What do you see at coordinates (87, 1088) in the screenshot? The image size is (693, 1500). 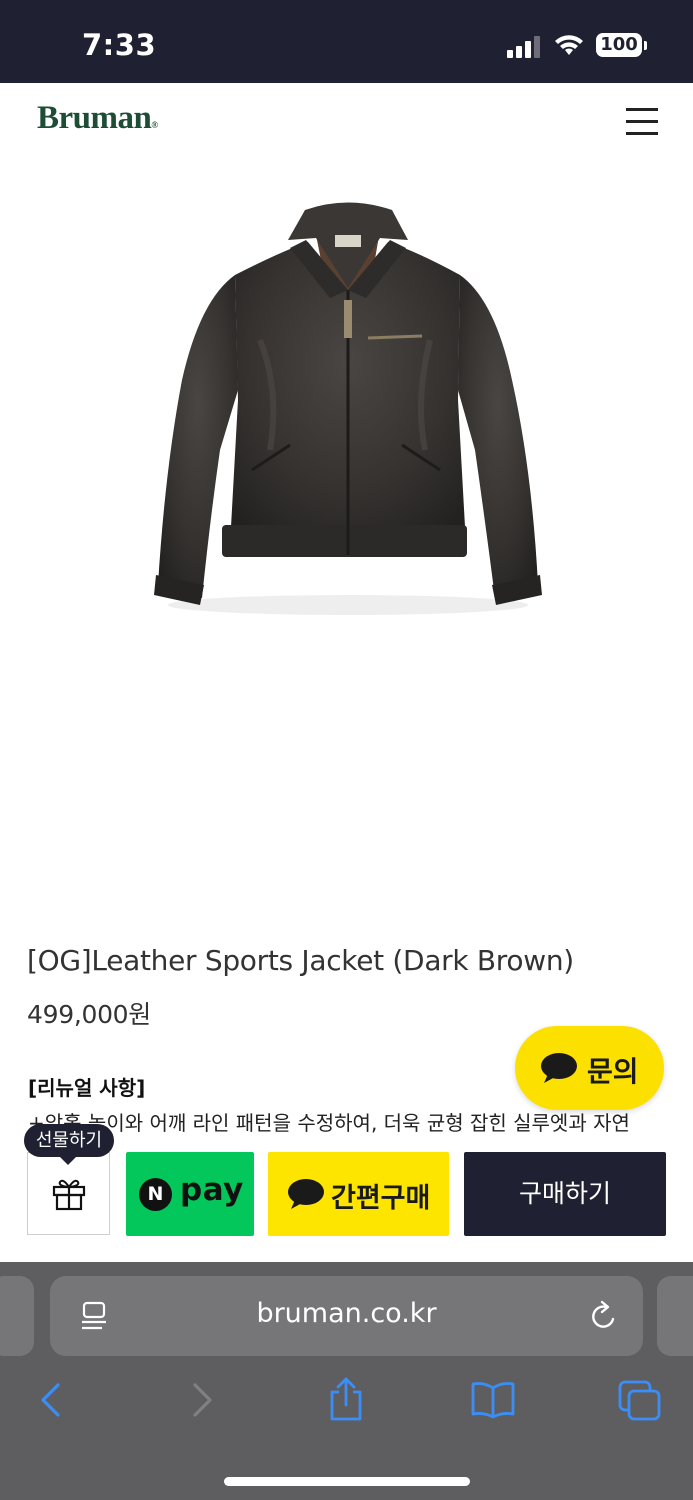 I see `renewal-heading: [리뉴얼 사항]` at bounding box center [87, 1088].